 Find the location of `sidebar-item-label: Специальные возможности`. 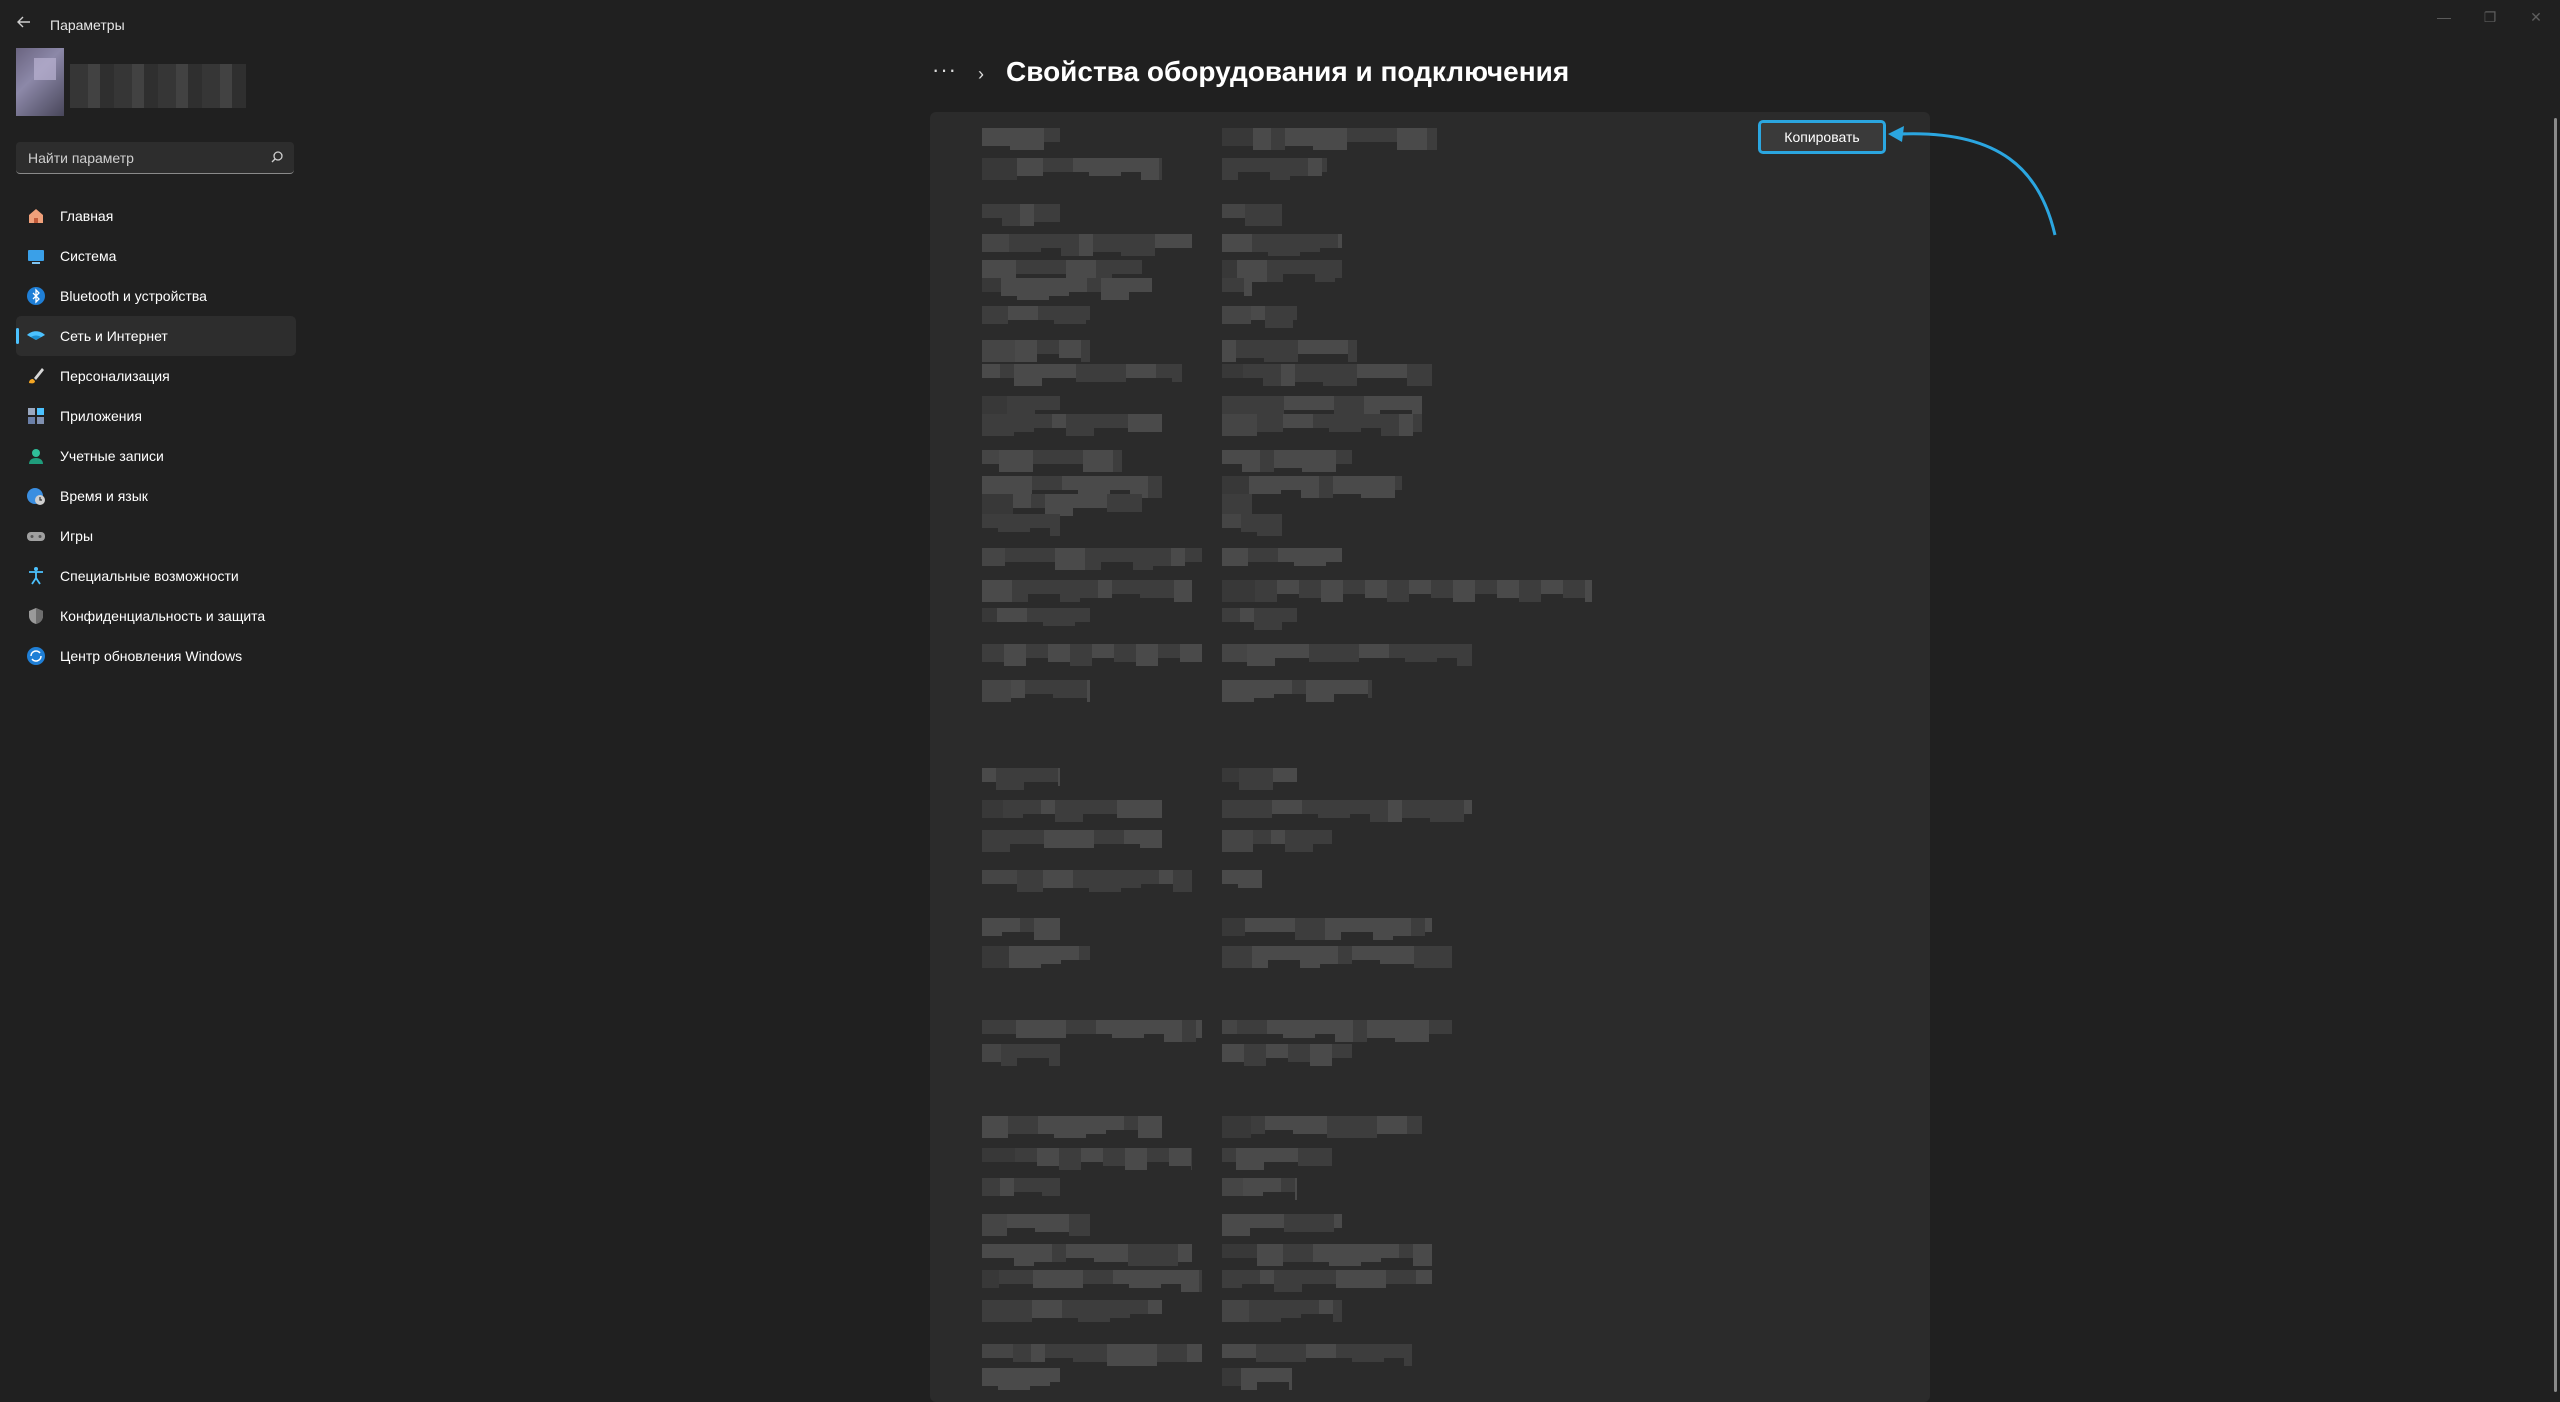

sidebar-item-label: Специальные возможности is located at coordinates (149, 576).